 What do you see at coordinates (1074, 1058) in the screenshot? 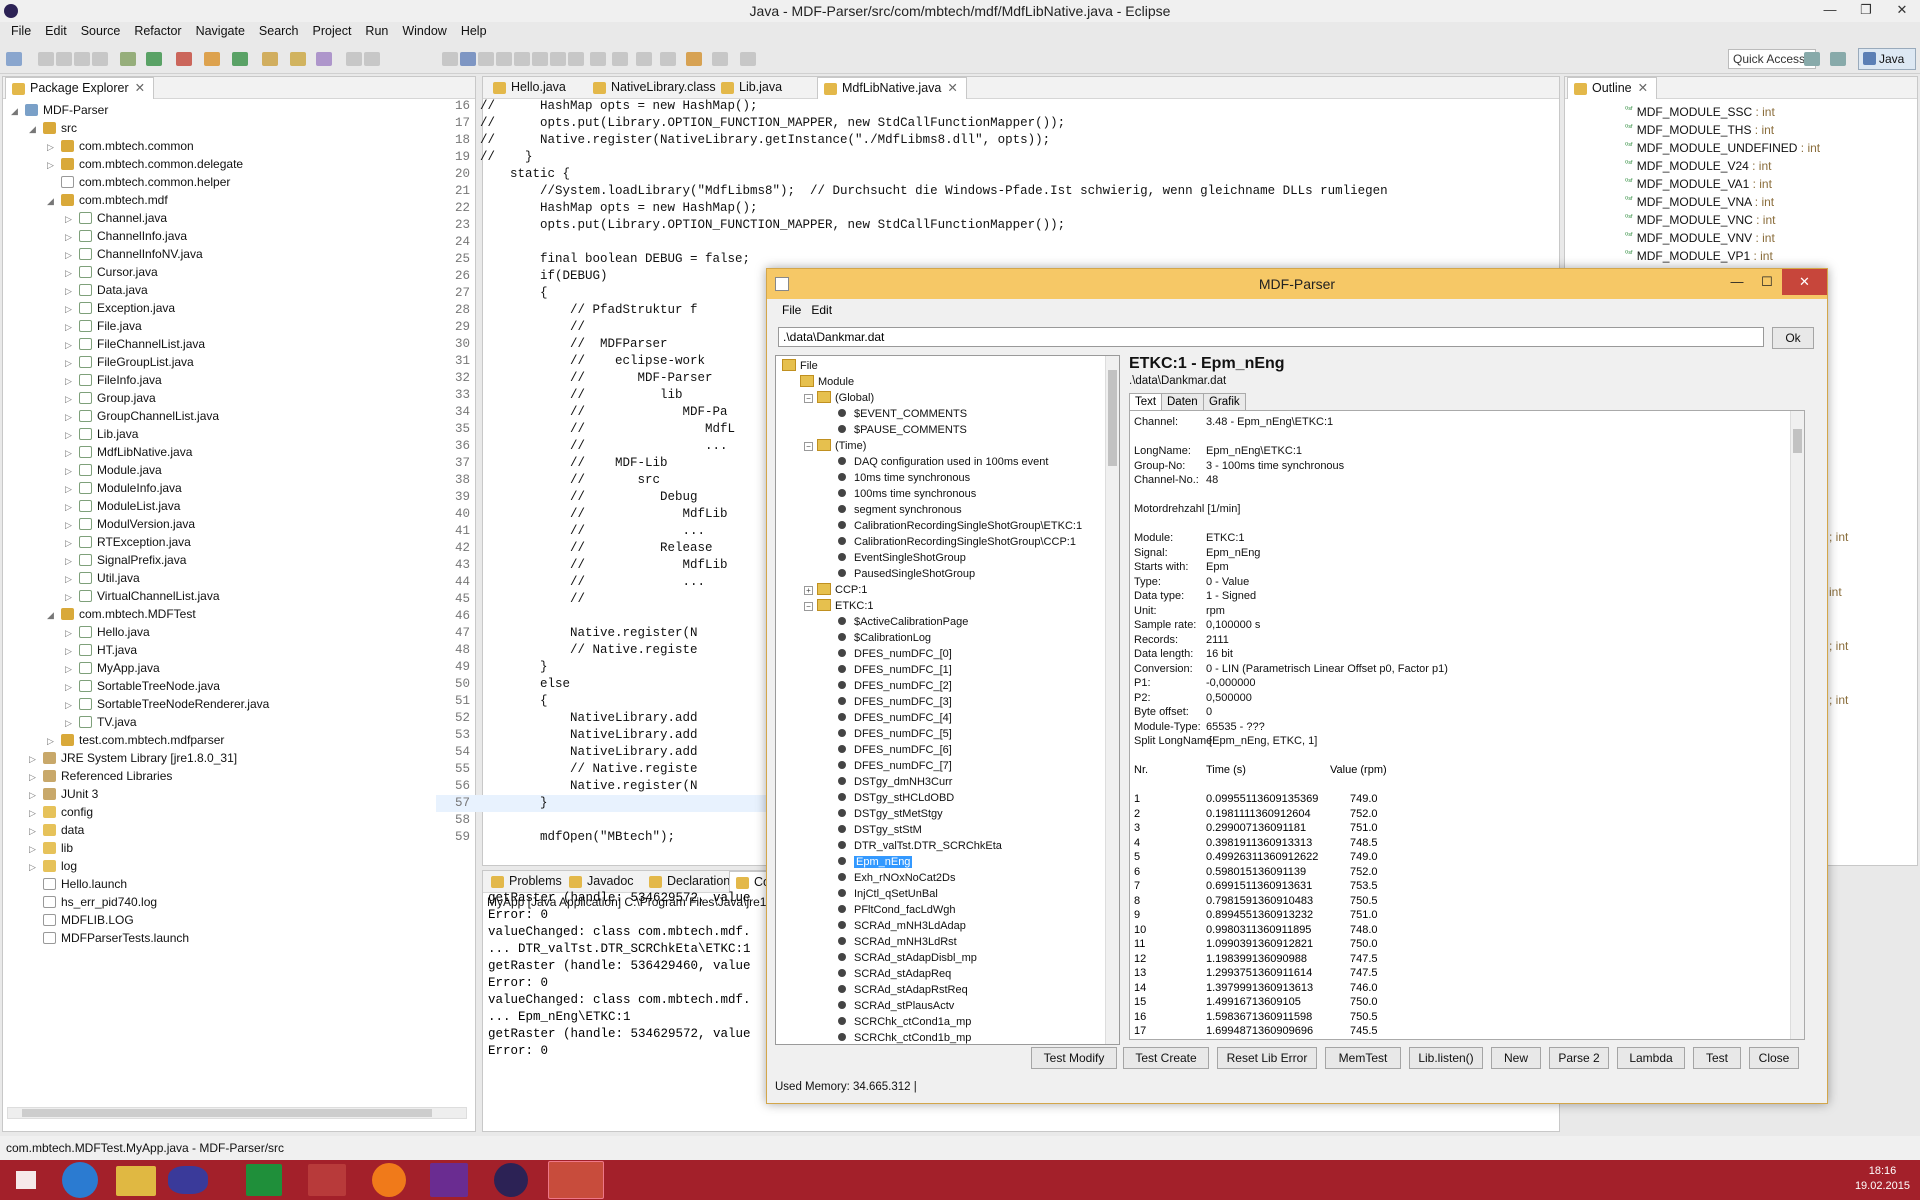
I see `test-modify-button: Test Modify` at bounding box center [1074, 1058].